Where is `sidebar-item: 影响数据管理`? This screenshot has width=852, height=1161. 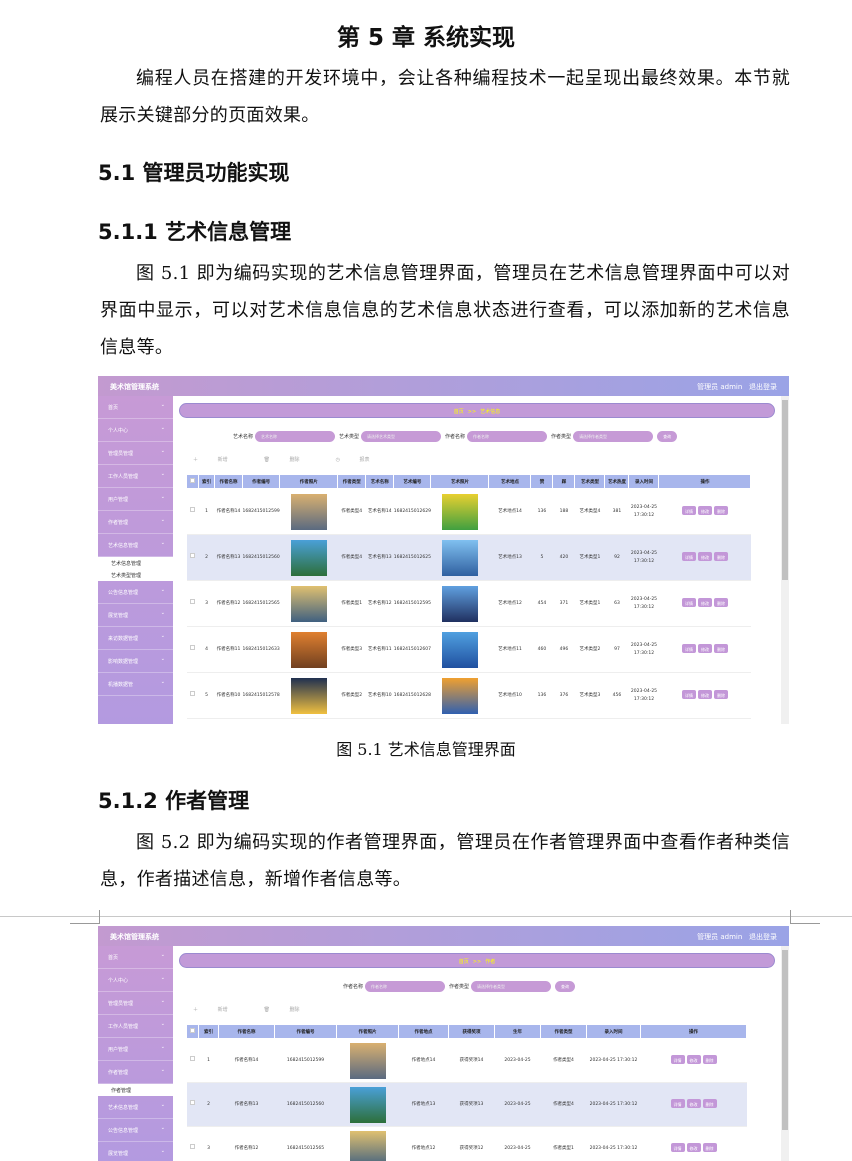 sidebar-item: 影响数据管理 is located at coordinates (135, 661).